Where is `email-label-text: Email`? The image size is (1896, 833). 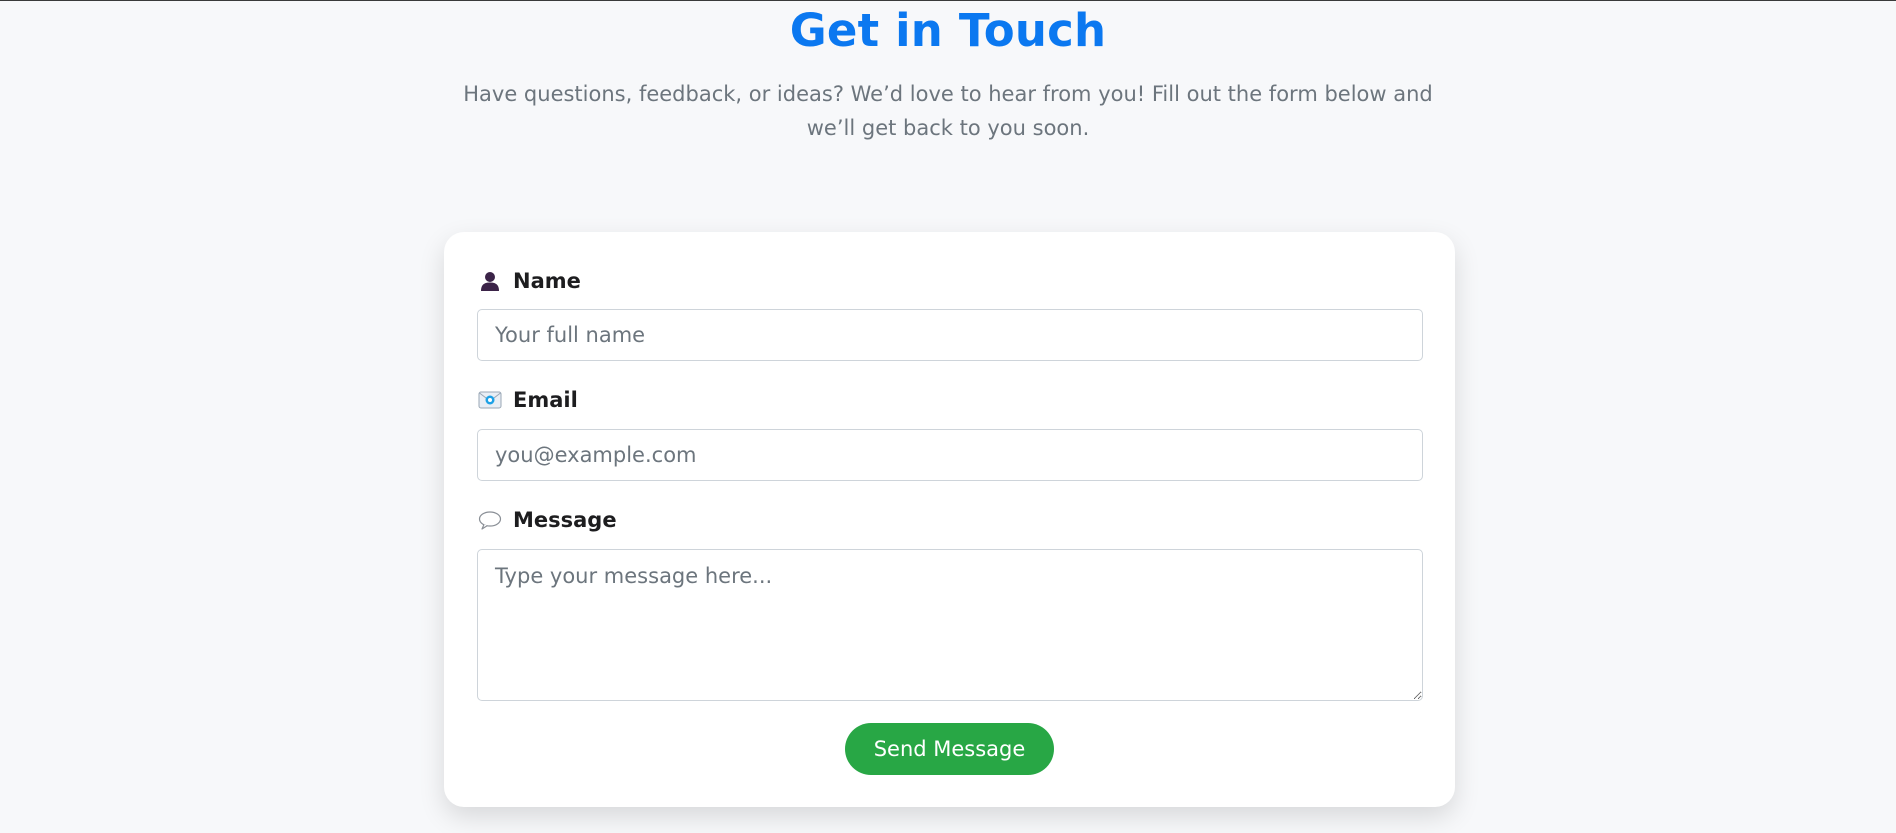 email-label-text: Email is located at coordinates (545, 400).